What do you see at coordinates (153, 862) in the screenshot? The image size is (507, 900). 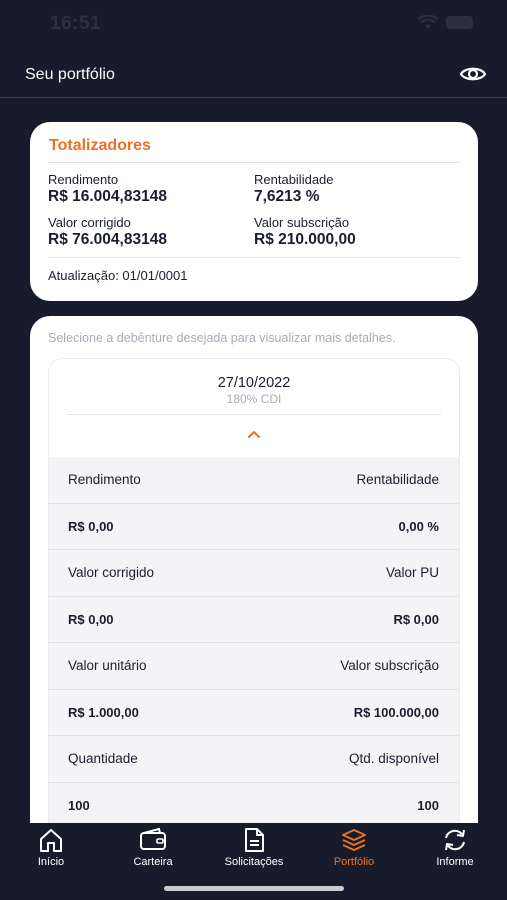 I see `tab-label: Carteira` at bounding box center [153, 862].